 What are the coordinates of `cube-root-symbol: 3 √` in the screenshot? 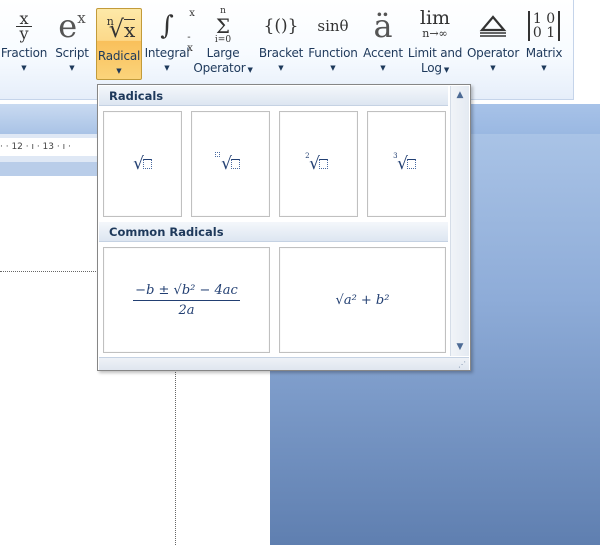 It's located at (404, 163).